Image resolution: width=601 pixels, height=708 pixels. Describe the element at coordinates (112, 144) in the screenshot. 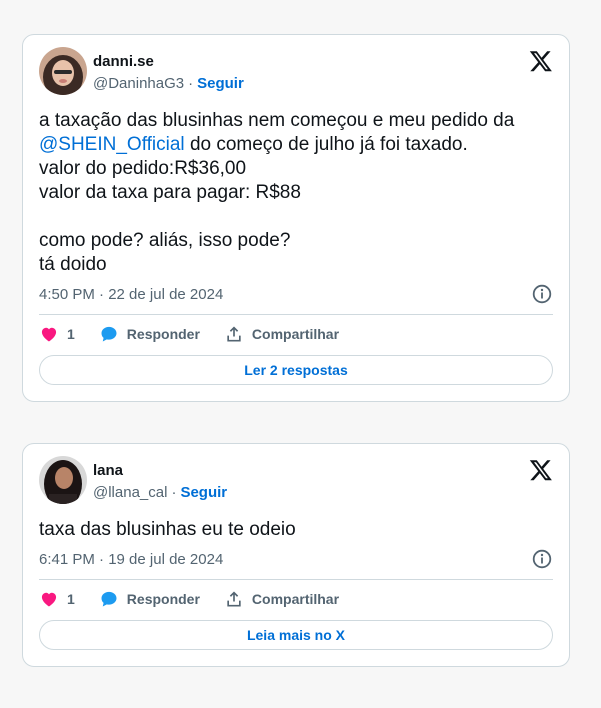

I see `mention-link: @SHEIN_Official` at that location.